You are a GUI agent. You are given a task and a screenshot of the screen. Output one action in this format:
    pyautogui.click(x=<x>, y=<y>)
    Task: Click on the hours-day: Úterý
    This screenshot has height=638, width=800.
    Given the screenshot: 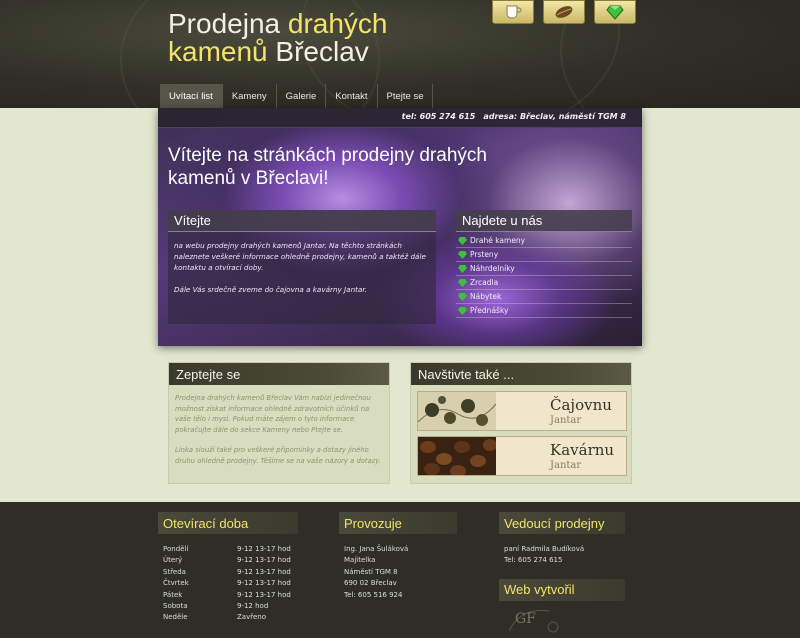 What is the action you would take?
    pyautogui.click(x=173, y=560)
    